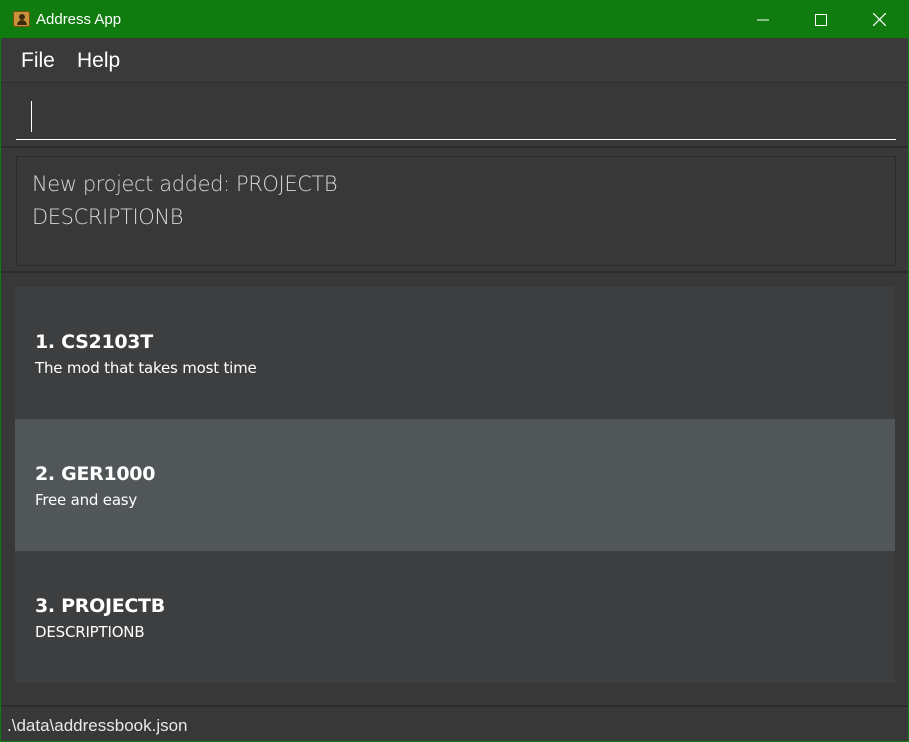 This screenshot has height=742, width=909. What do you see at coordinates (100, 606) in the screenshot?
I see `project-title: 3. PROJECTB` at bounding box center [100, 606].